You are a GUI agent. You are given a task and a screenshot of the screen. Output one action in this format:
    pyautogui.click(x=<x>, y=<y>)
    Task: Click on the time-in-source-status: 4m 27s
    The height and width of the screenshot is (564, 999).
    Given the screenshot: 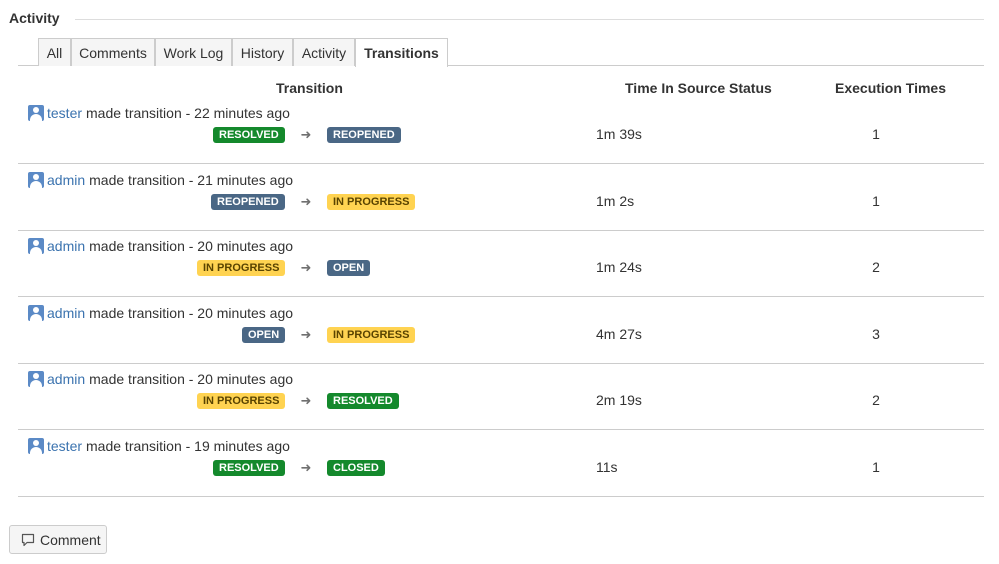 What is the action you would take?
    pyautogui.click(x=619, y=333)
    